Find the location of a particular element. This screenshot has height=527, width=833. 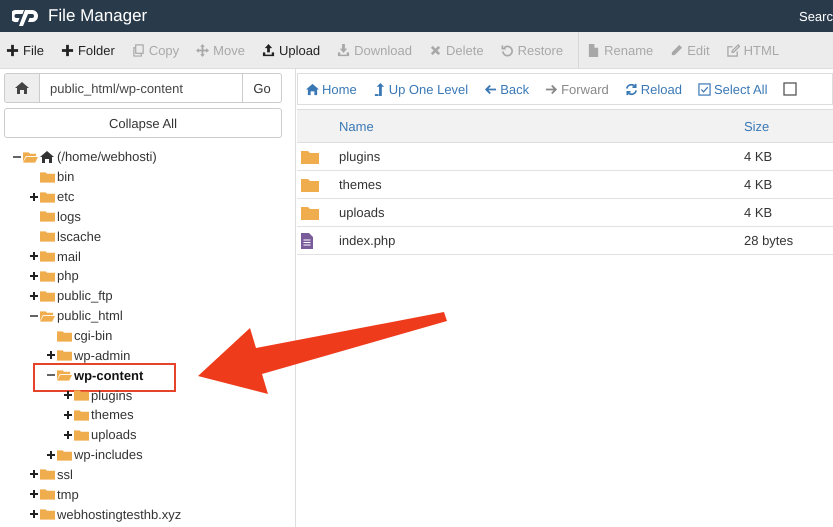

forward-icon is located at coordinates (551, 89).